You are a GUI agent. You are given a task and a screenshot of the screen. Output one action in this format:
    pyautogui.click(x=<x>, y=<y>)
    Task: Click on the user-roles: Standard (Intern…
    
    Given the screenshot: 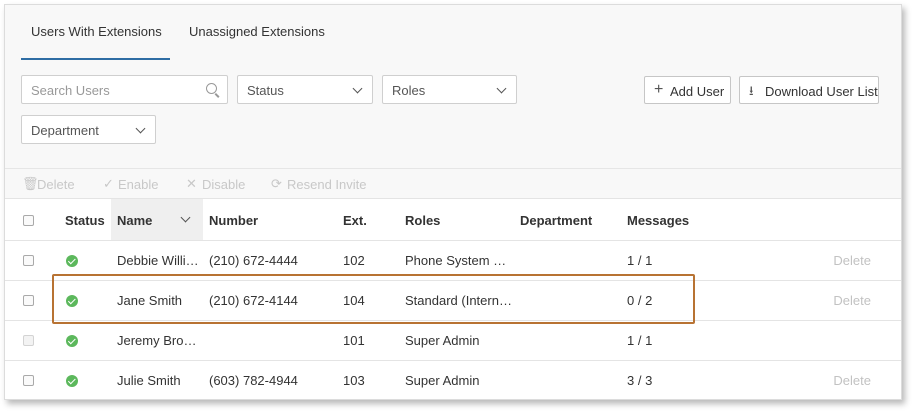 What is the action you would take?
    pyautogui.click(x=458, y=300)
    